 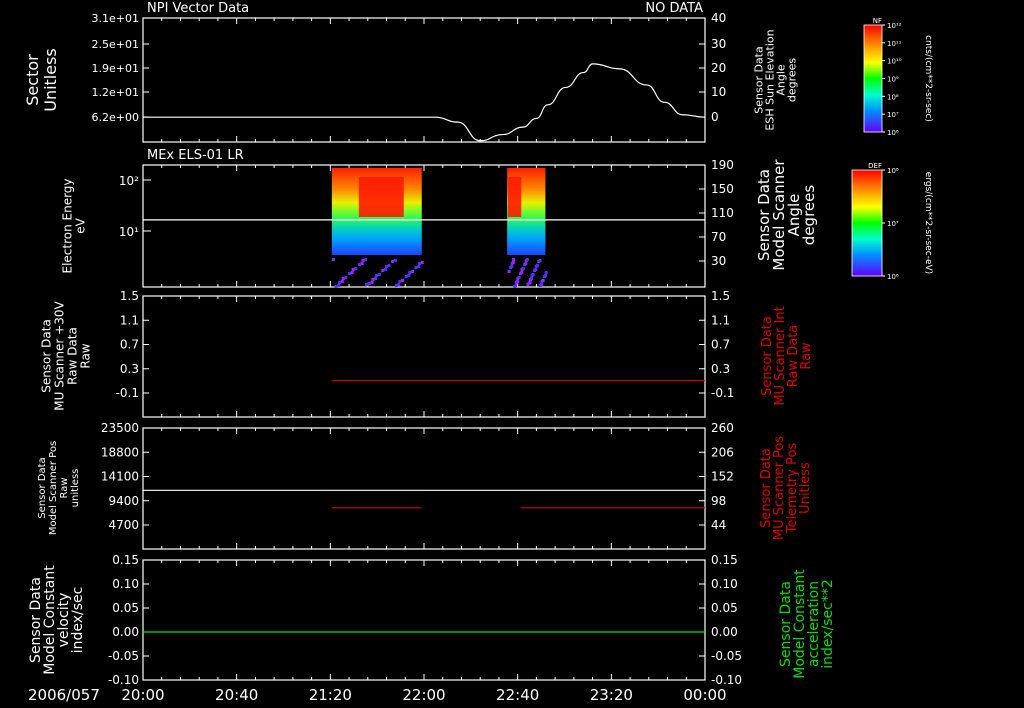 What do you see at coordinates (718, 525) in the screenshot?
I see `right-y-tick-label: 44` at bounding box center [718, 525].